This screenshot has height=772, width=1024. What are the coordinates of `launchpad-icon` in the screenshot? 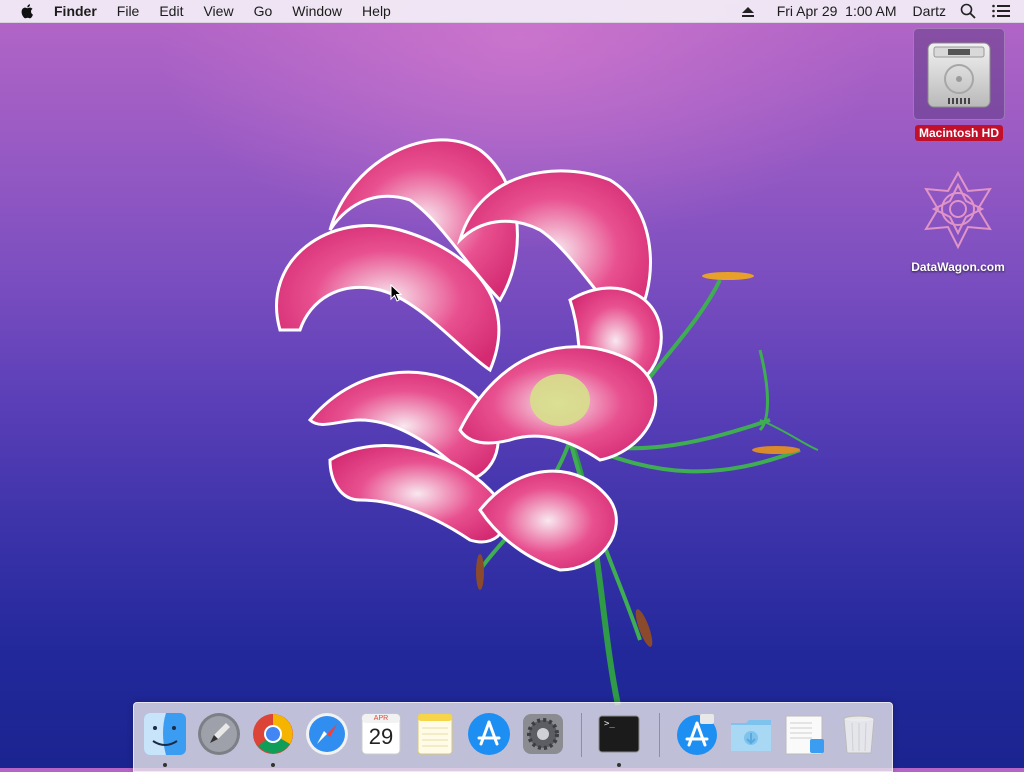 It's located at (219, 734).